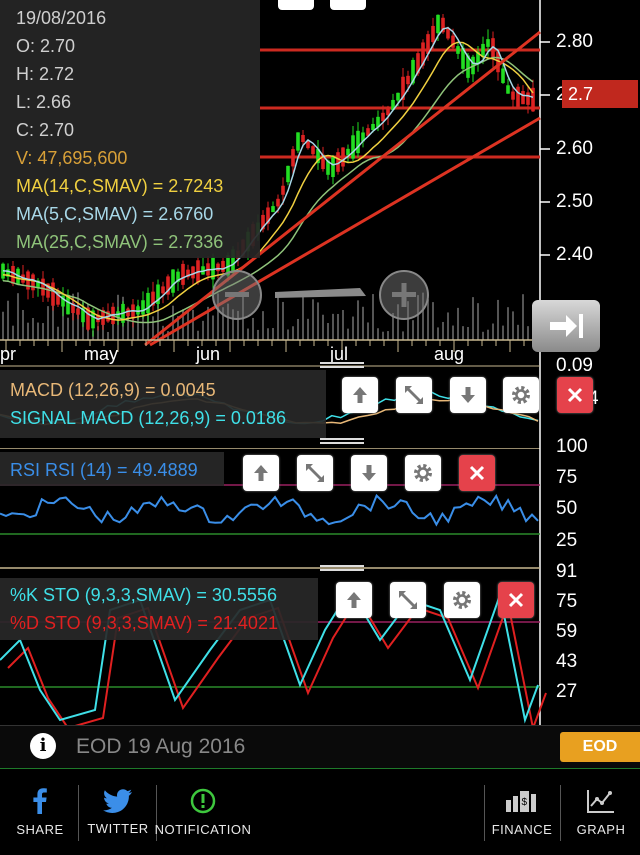  I want to click on jump-to-end-icon, so click(566, 326).